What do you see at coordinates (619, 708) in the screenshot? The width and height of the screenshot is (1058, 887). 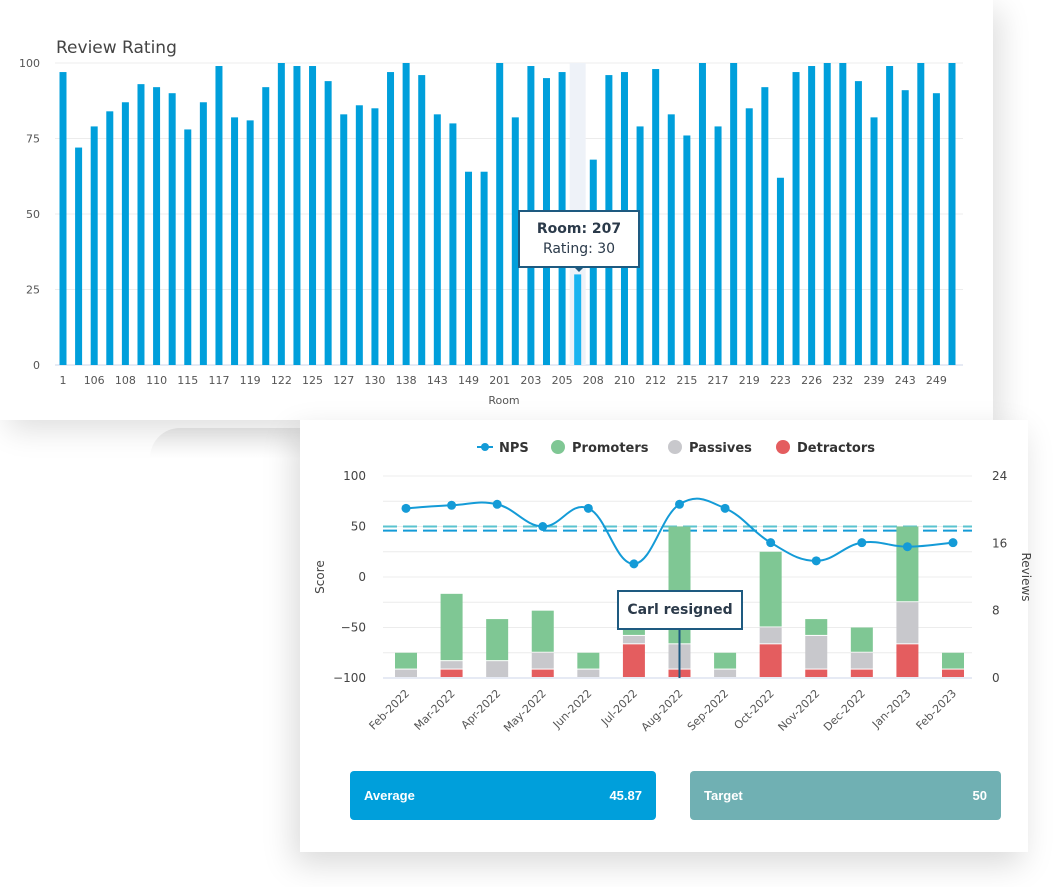 I see `x-tick-label: Jul-2022` at bounding box center [619, 708].